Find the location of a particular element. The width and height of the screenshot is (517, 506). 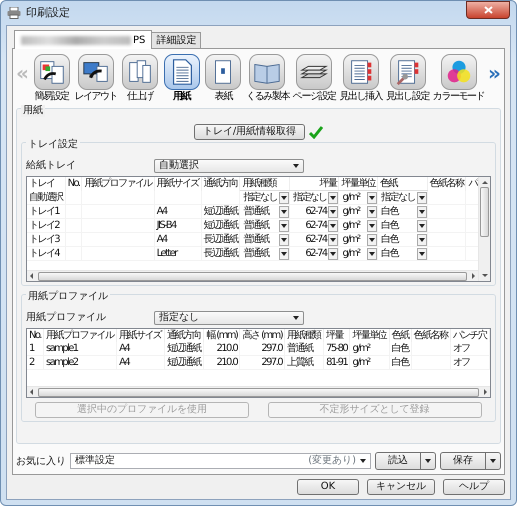

tab: PS is located at coordinates (83, 39).